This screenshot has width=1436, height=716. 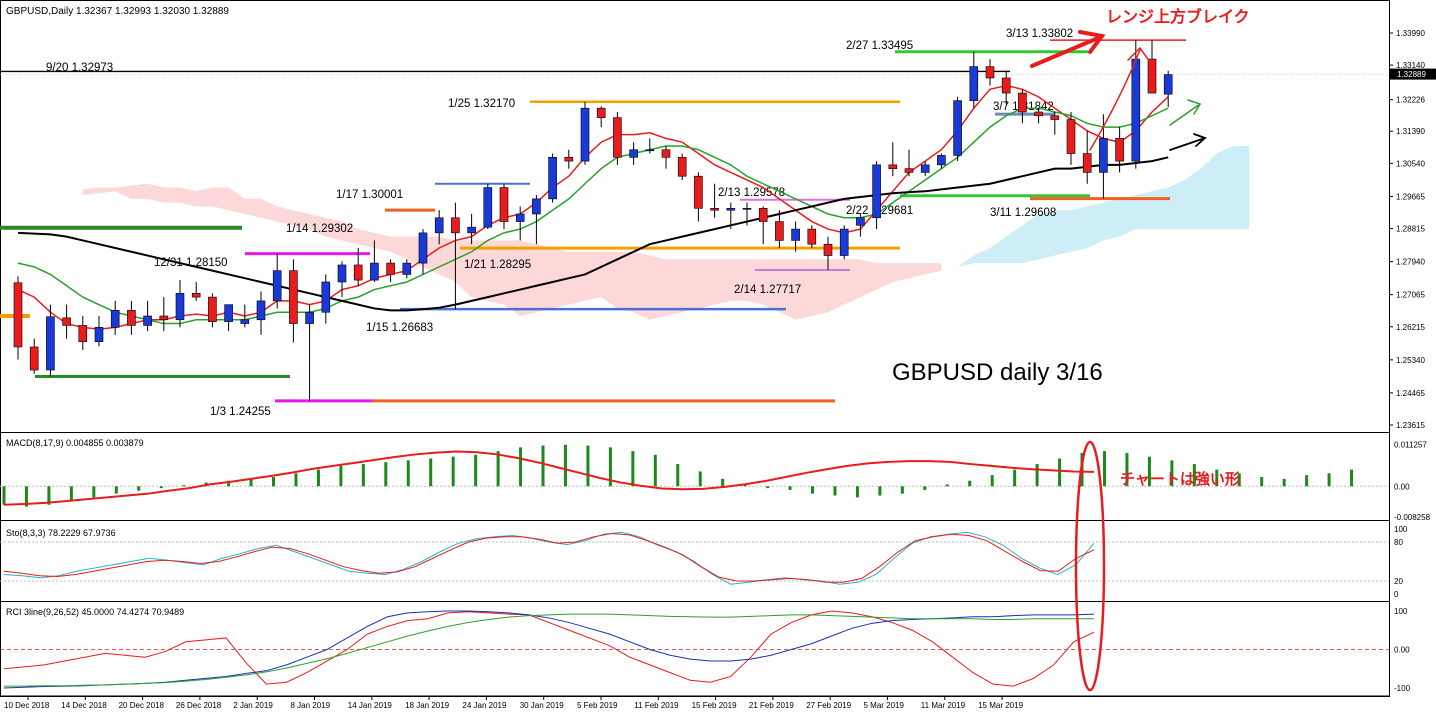 What do you see at coordinates (1401, 529) in the screenshot?
I see `stochastic-tick-label: 100` at bounding box center [1401, 529].